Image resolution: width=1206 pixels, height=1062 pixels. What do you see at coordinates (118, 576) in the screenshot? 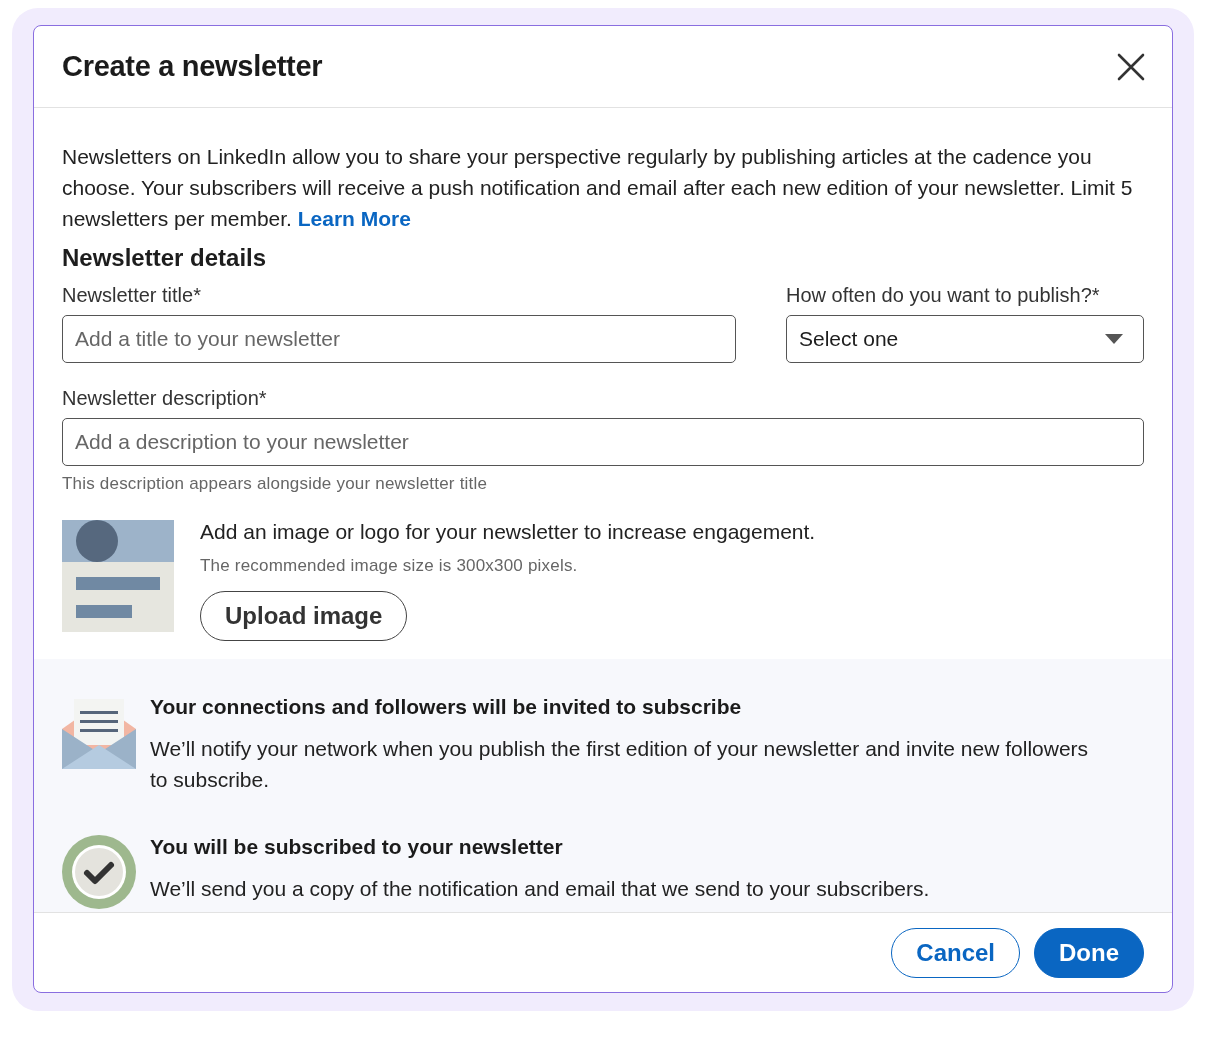
I see `image-placeholder-icon` at bounding box center [118, 576].